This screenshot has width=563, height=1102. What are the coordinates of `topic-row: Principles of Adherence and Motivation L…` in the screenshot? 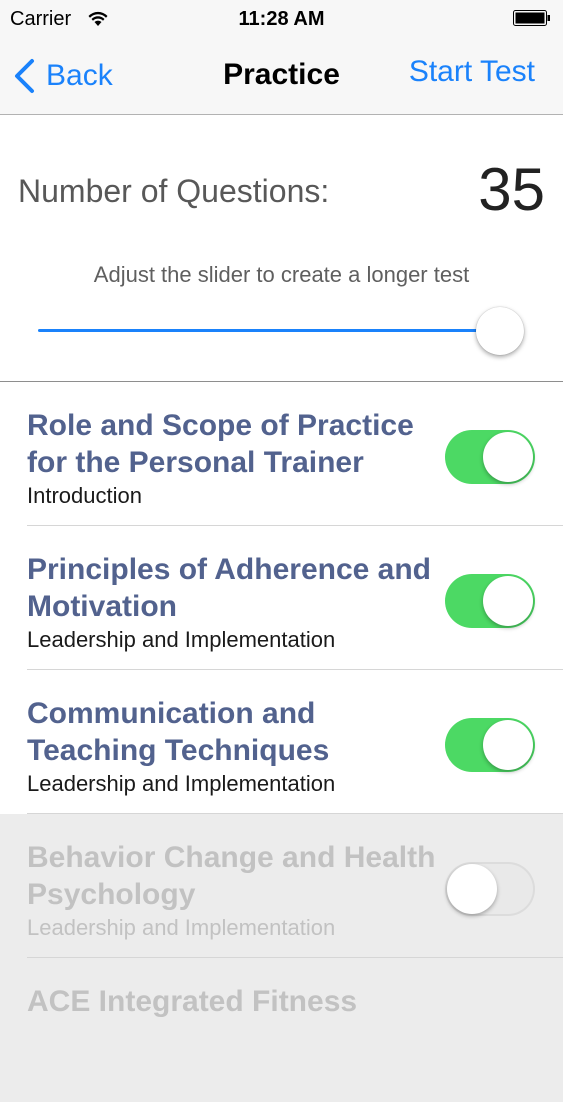 It's located at (281, 598).